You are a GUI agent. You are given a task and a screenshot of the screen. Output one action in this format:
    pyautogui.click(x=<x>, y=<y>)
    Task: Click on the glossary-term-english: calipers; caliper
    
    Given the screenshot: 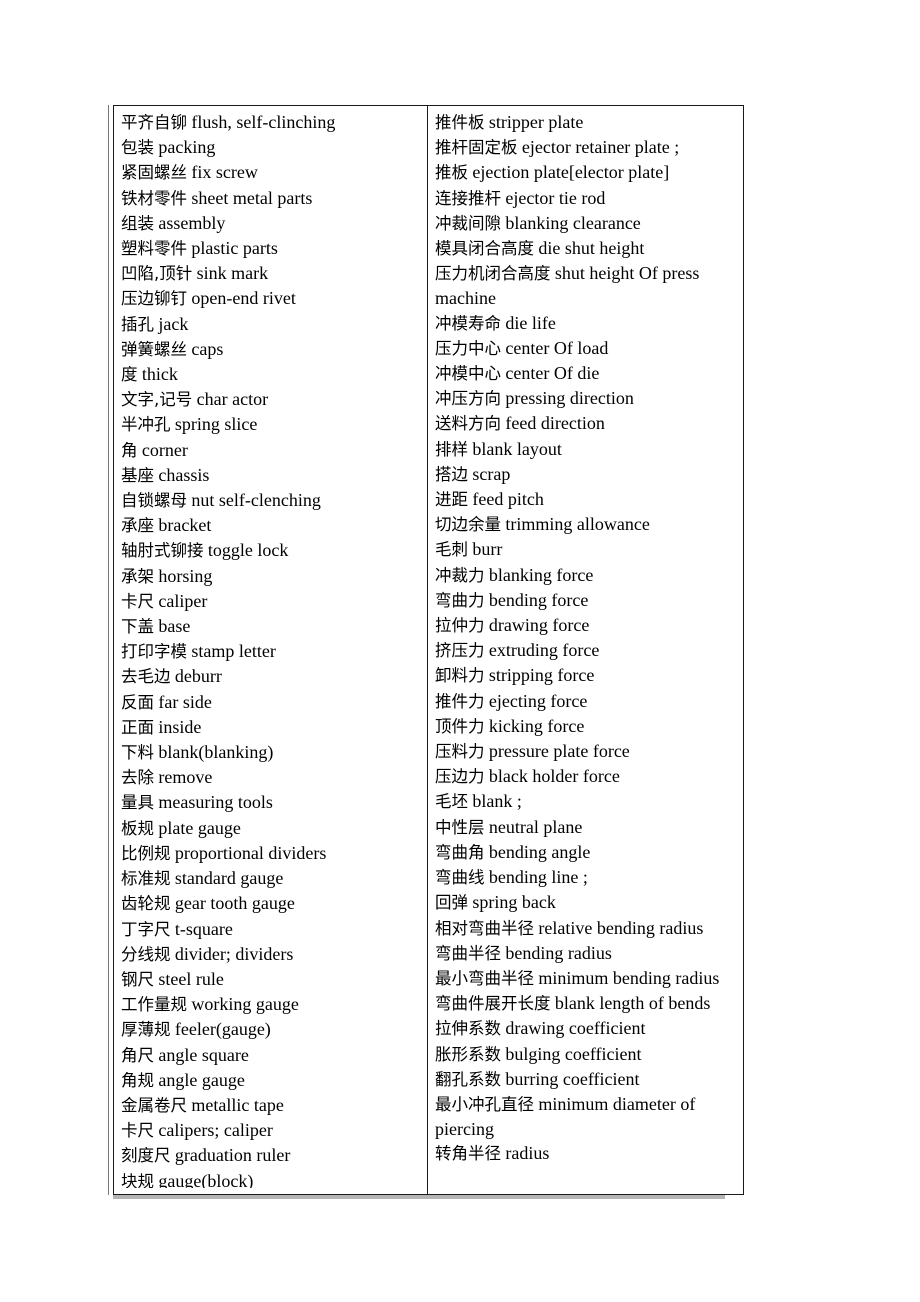 What is the action you would take?
    pyautogui.click(x=215, y=1130)
    